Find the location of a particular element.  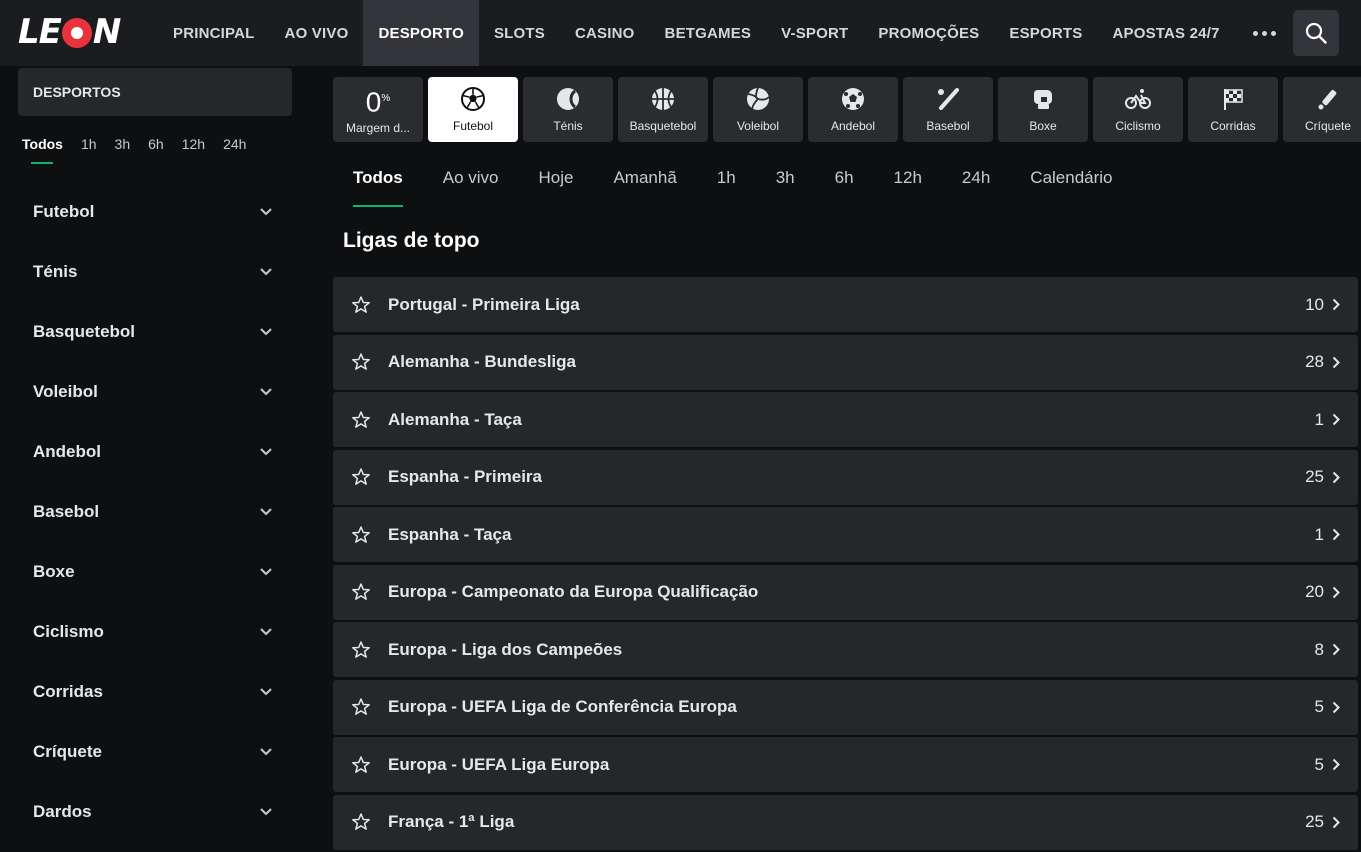

sidebar-item-dardos: Dardos is located at coordinates (155, 812).